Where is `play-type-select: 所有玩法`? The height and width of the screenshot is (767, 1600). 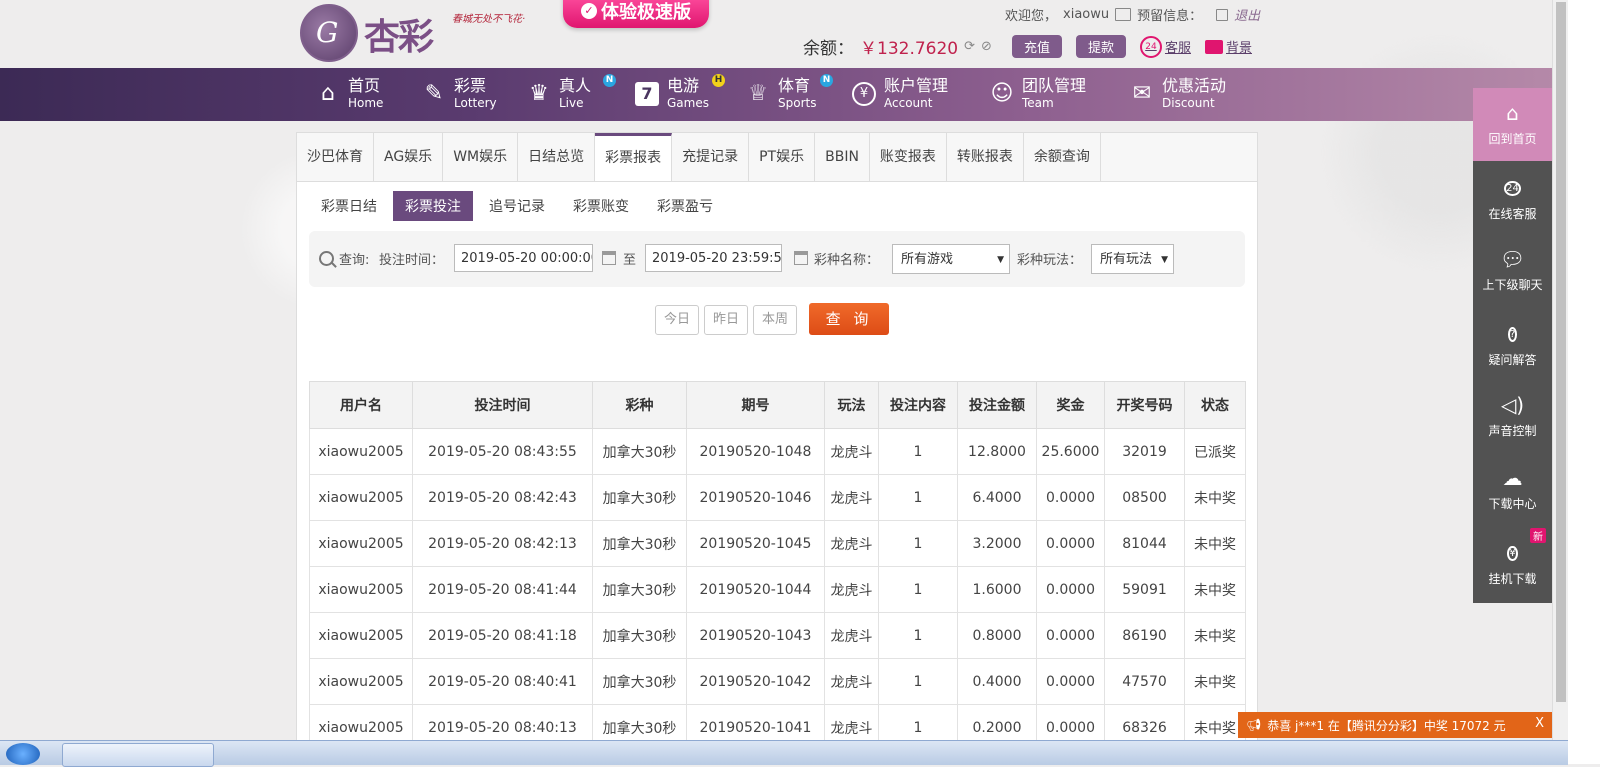
play-type-select: 所有玩法 is located at coordinates (1132, 259).